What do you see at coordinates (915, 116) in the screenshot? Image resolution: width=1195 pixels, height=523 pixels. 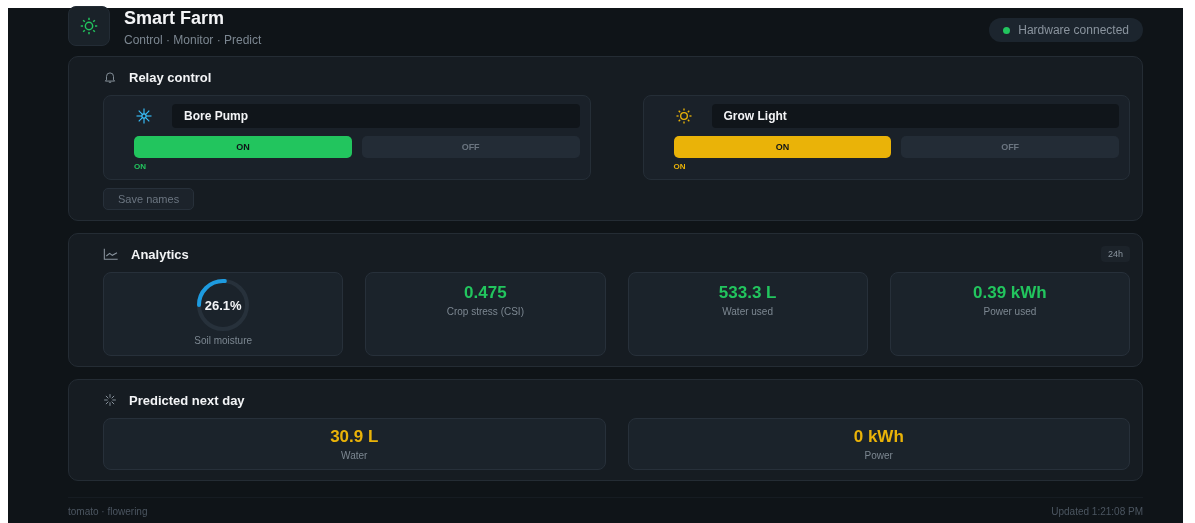 I see `name-field: Grow Light` at bounding box center [915, 116].